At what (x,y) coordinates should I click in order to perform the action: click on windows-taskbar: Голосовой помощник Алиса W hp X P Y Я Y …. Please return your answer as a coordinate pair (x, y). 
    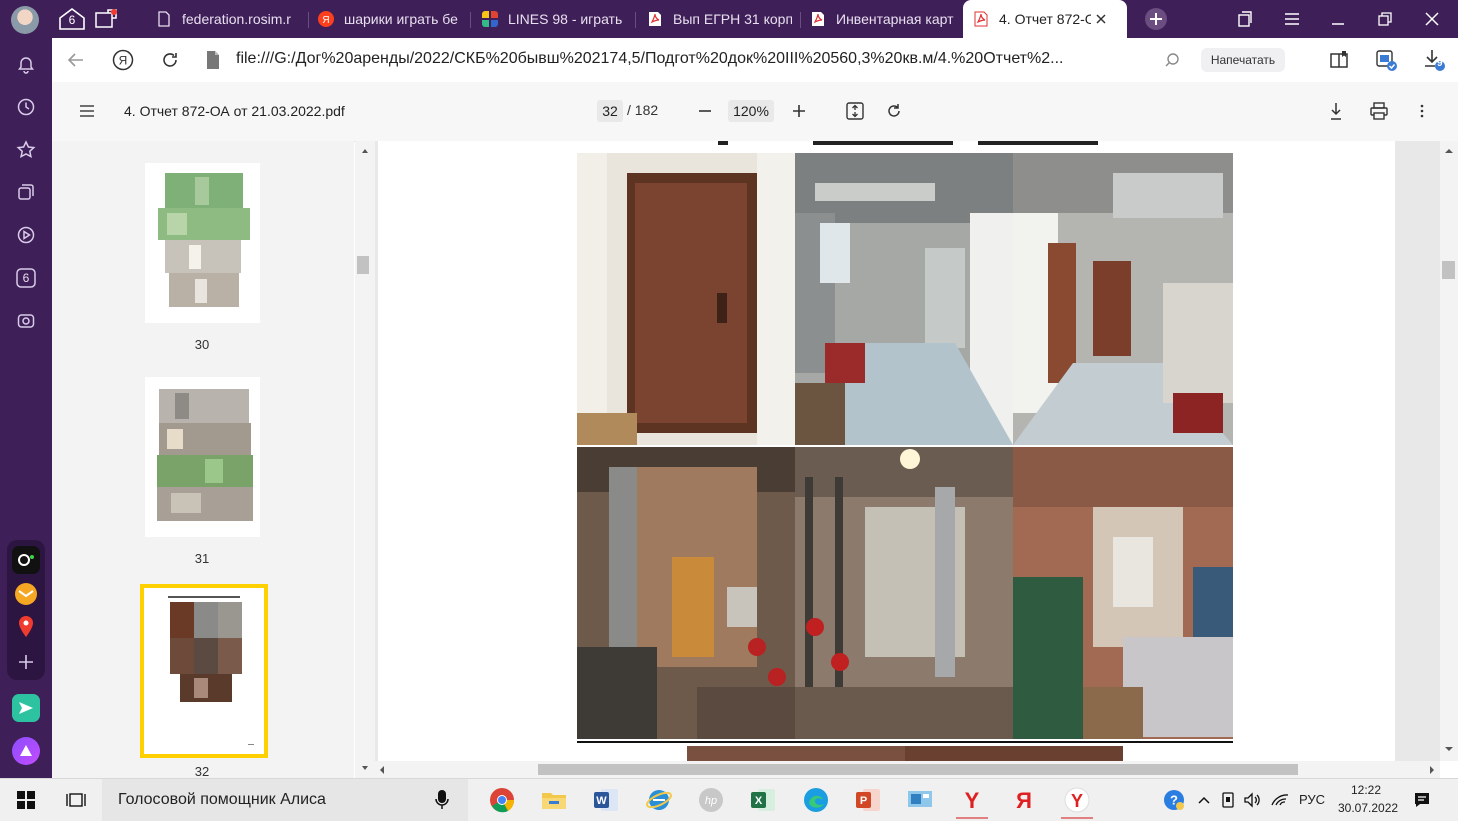
    Looking at the image, I should click on (729, 799).